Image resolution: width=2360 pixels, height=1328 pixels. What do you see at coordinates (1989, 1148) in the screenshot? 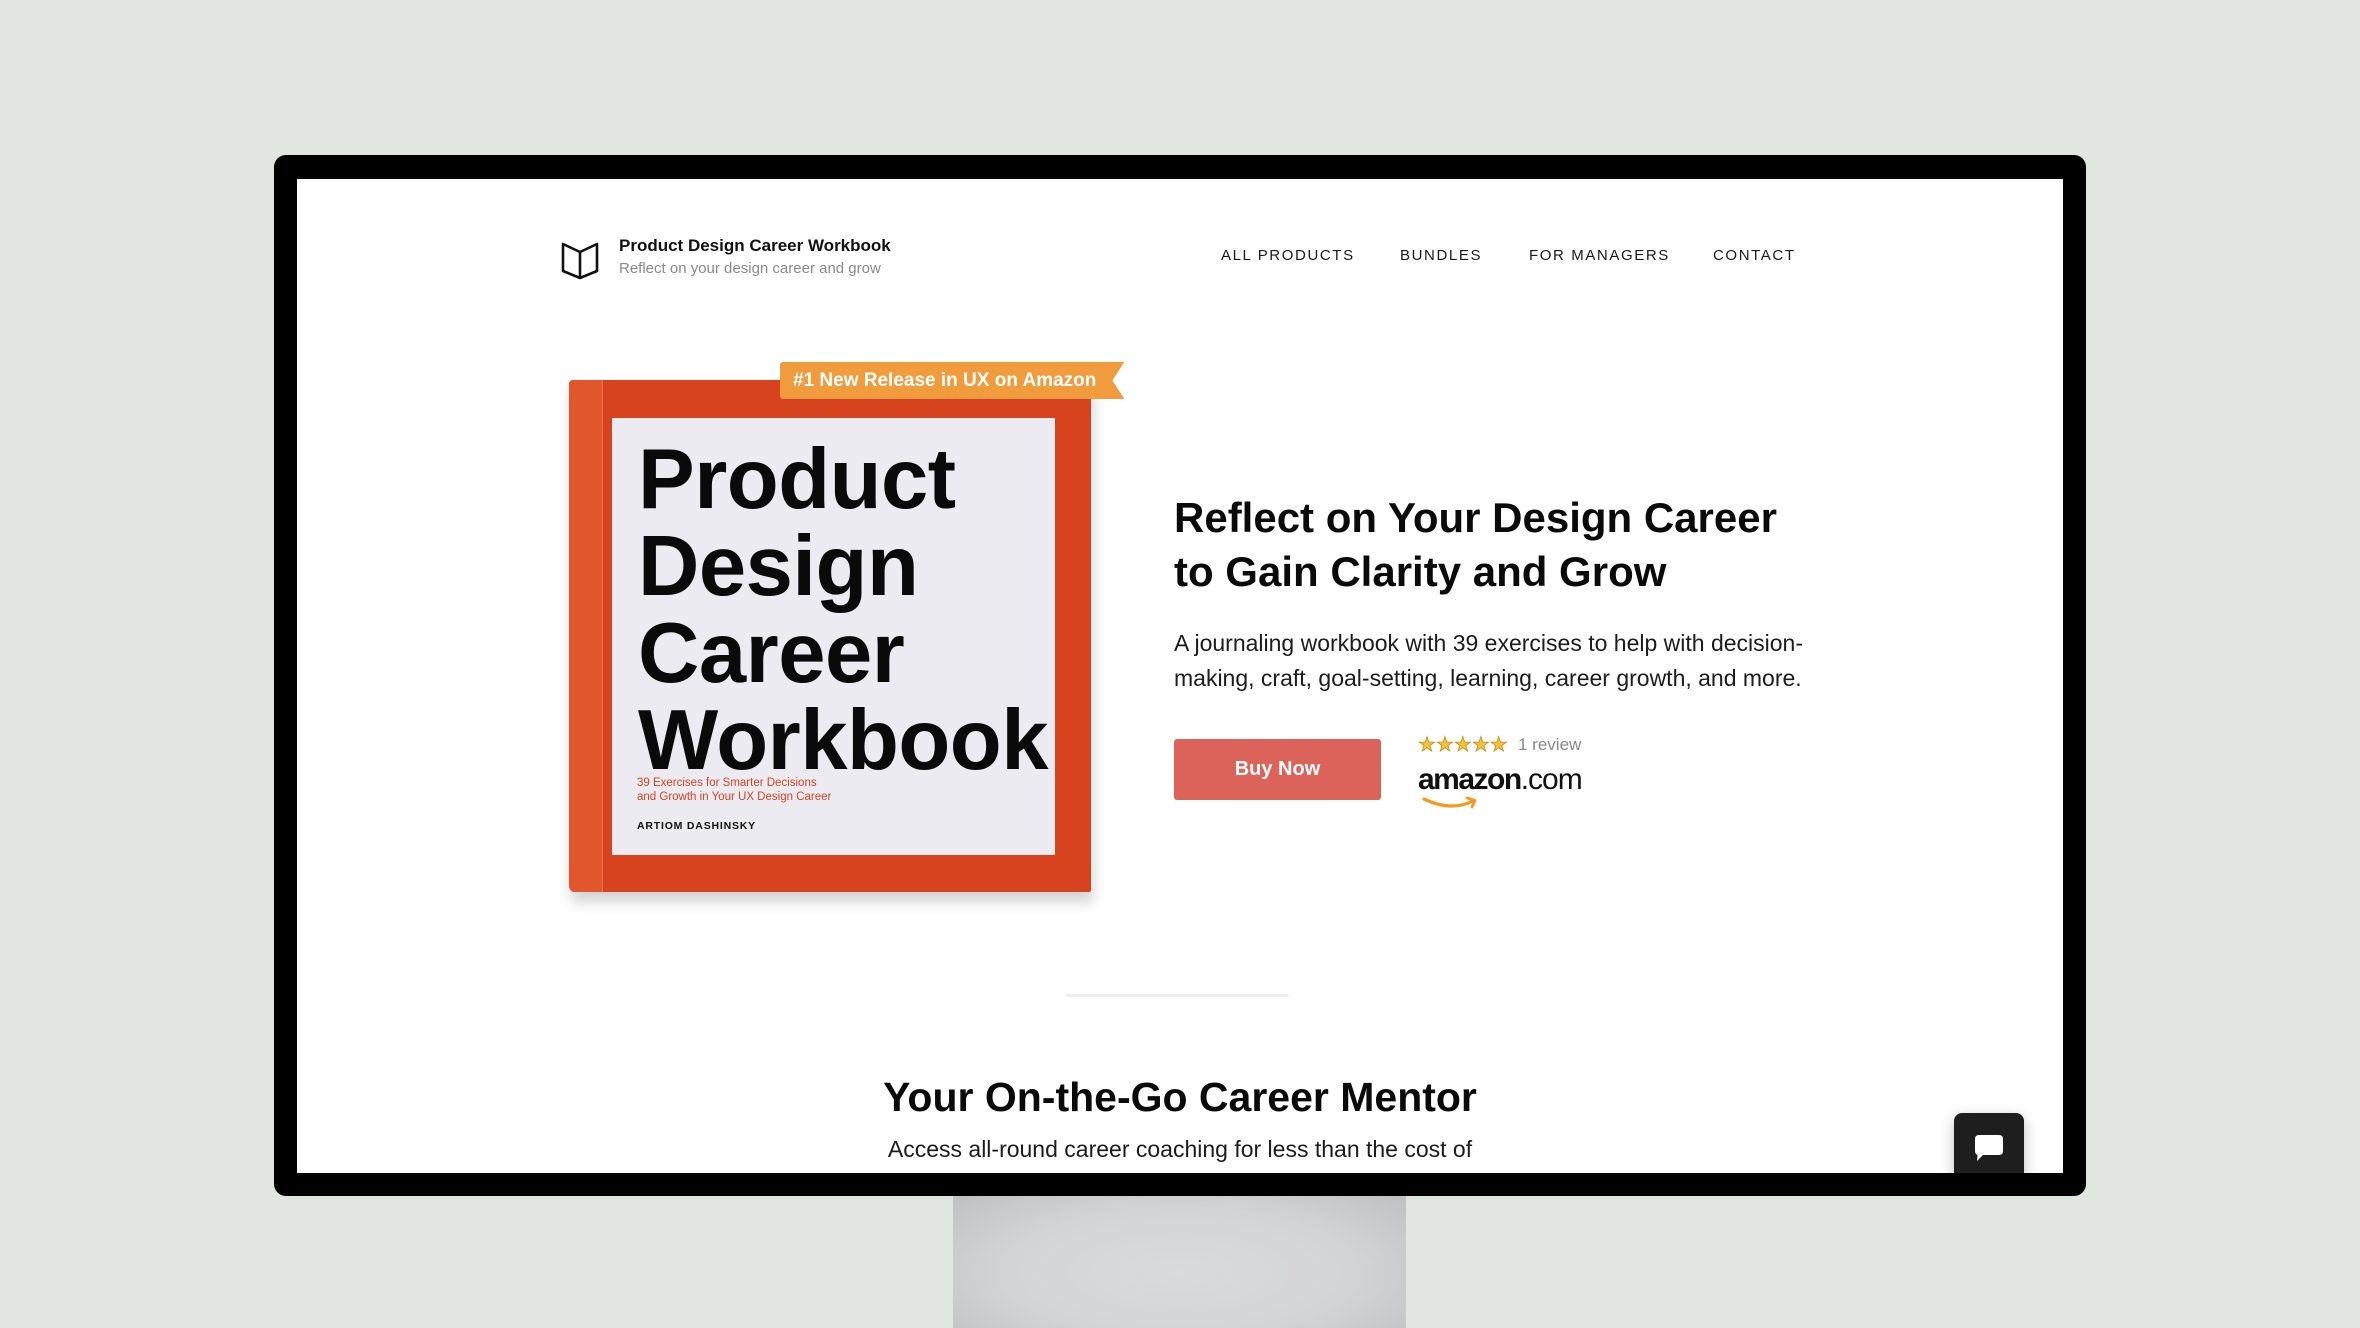
I see `chat-bubble-icon` at bounding box center [1989, 1148].